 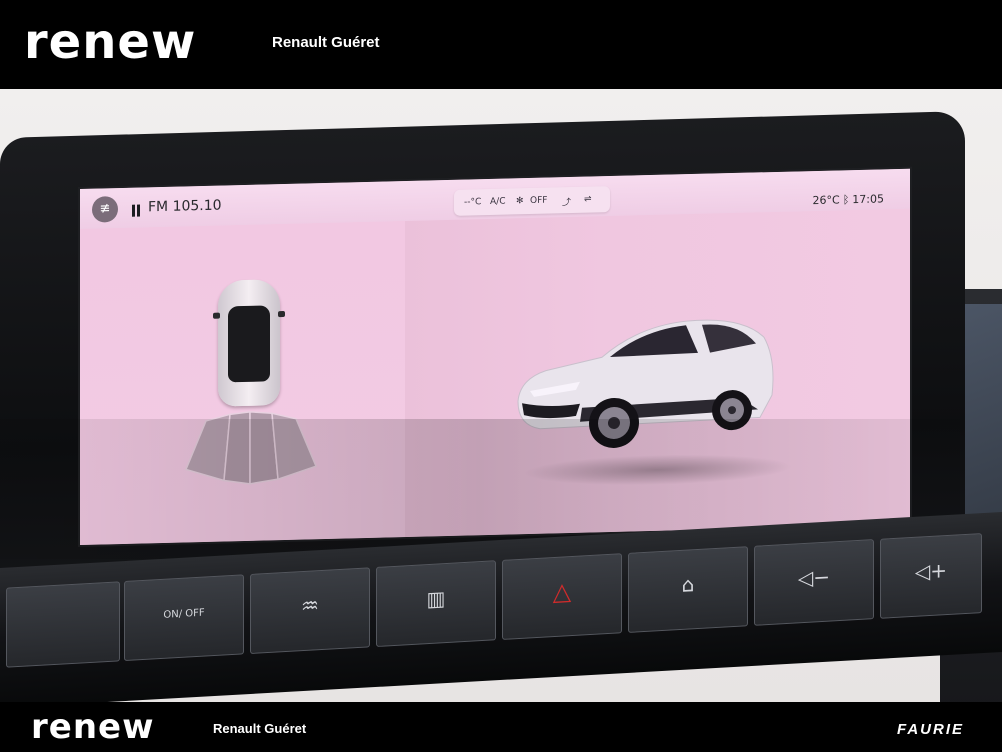 I want to click on rear-sensor-zones, so click(x=251, y=447).